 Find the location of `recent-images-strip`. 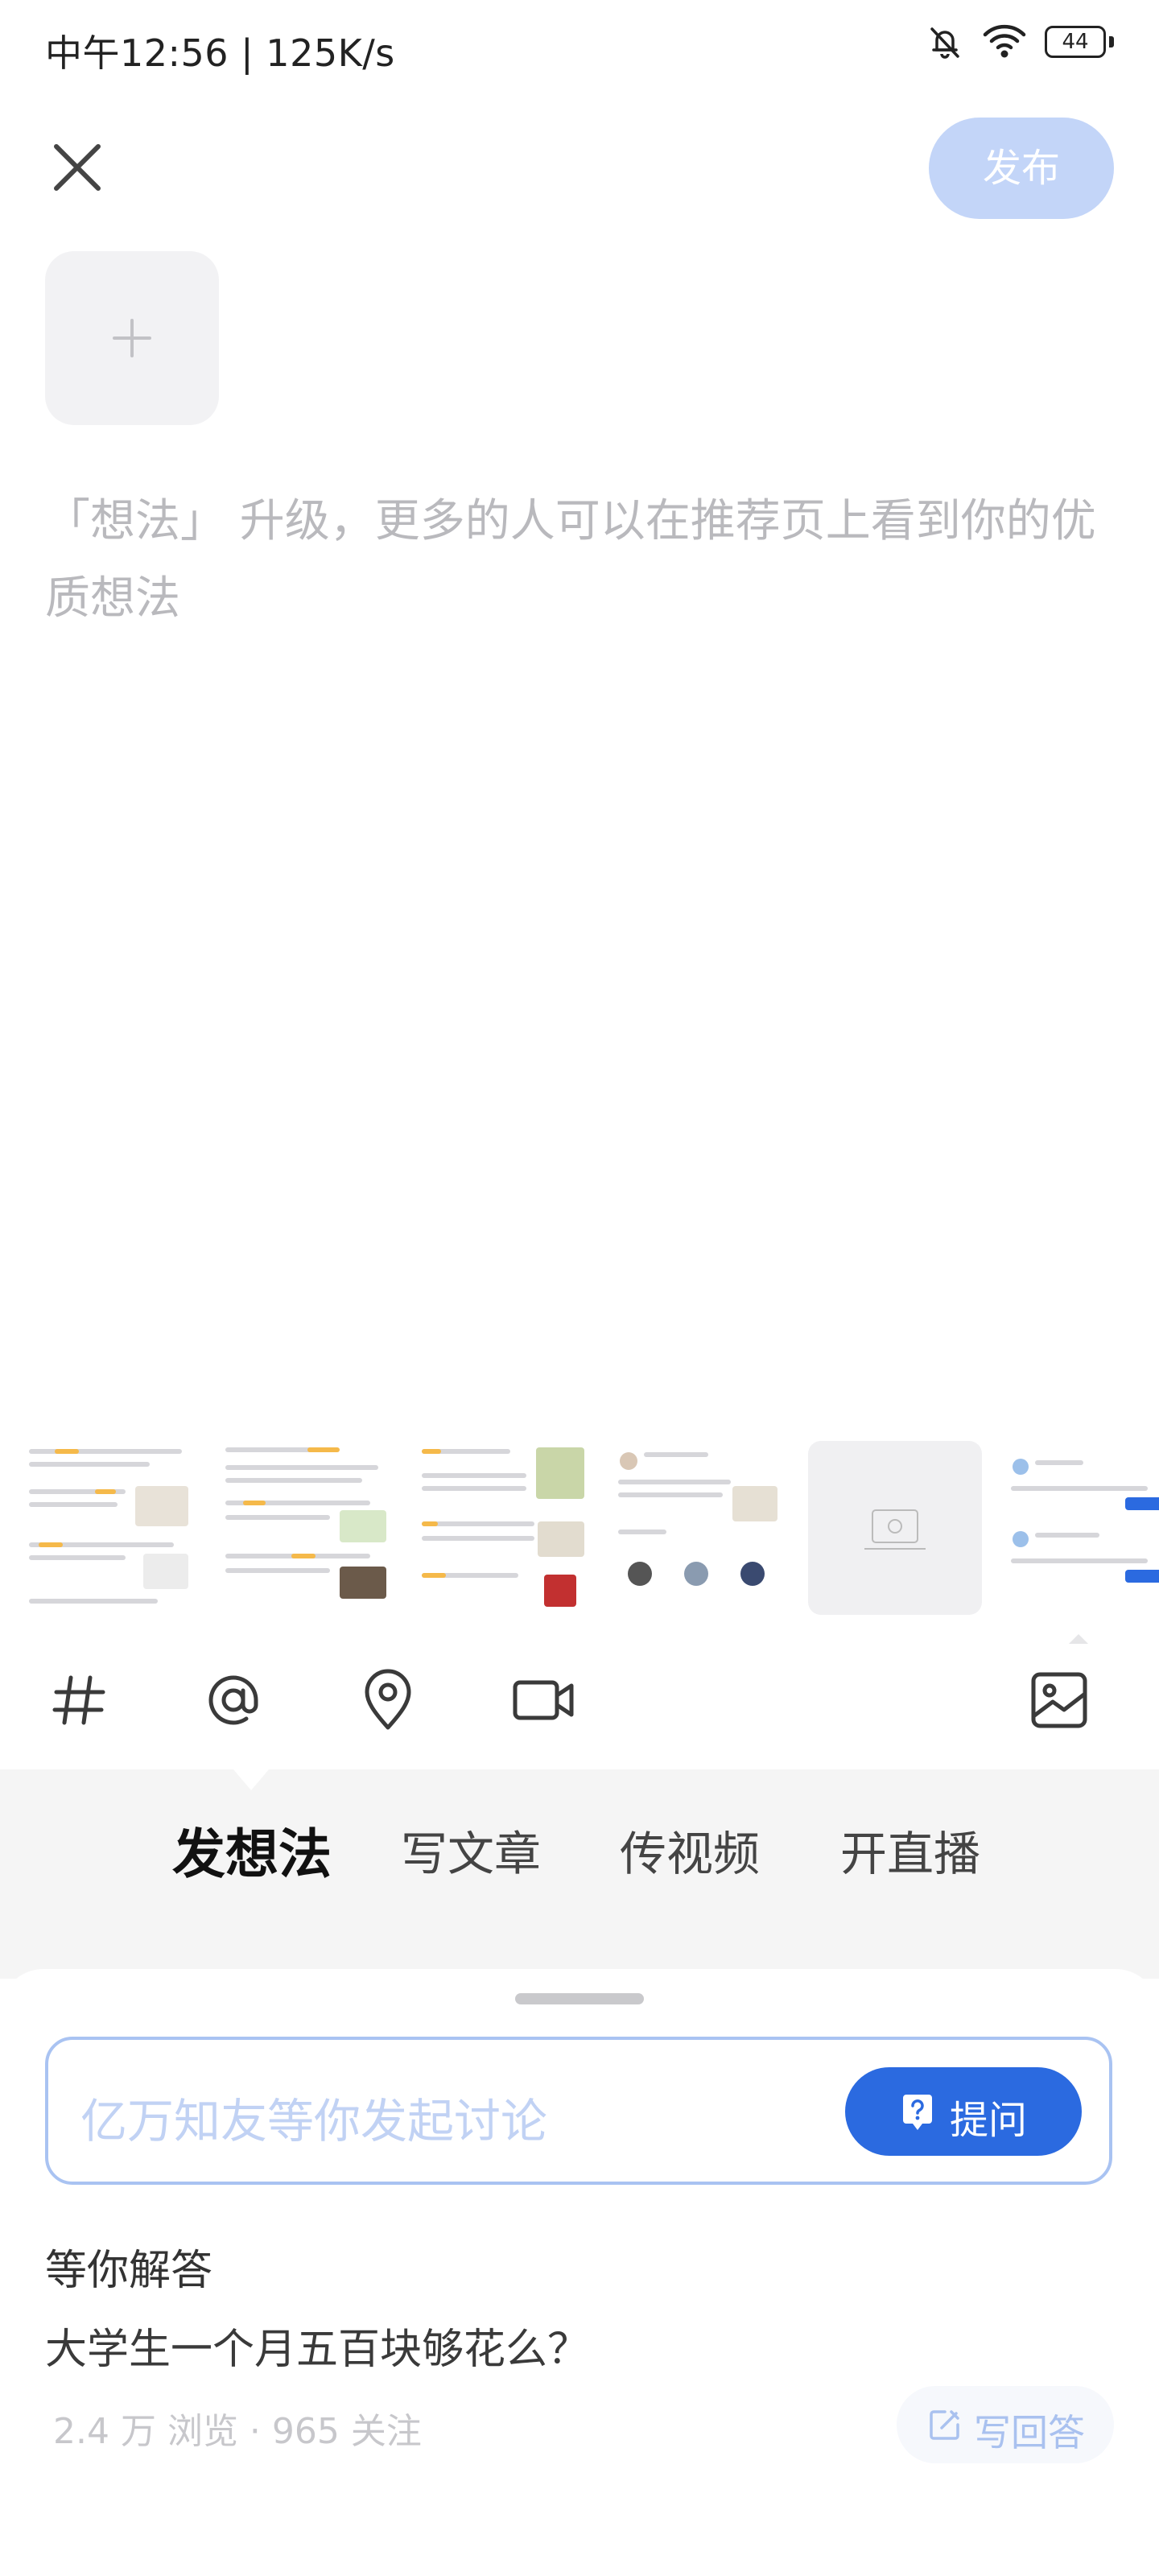

recent-images-strip is located at coordinates (579, 1533).